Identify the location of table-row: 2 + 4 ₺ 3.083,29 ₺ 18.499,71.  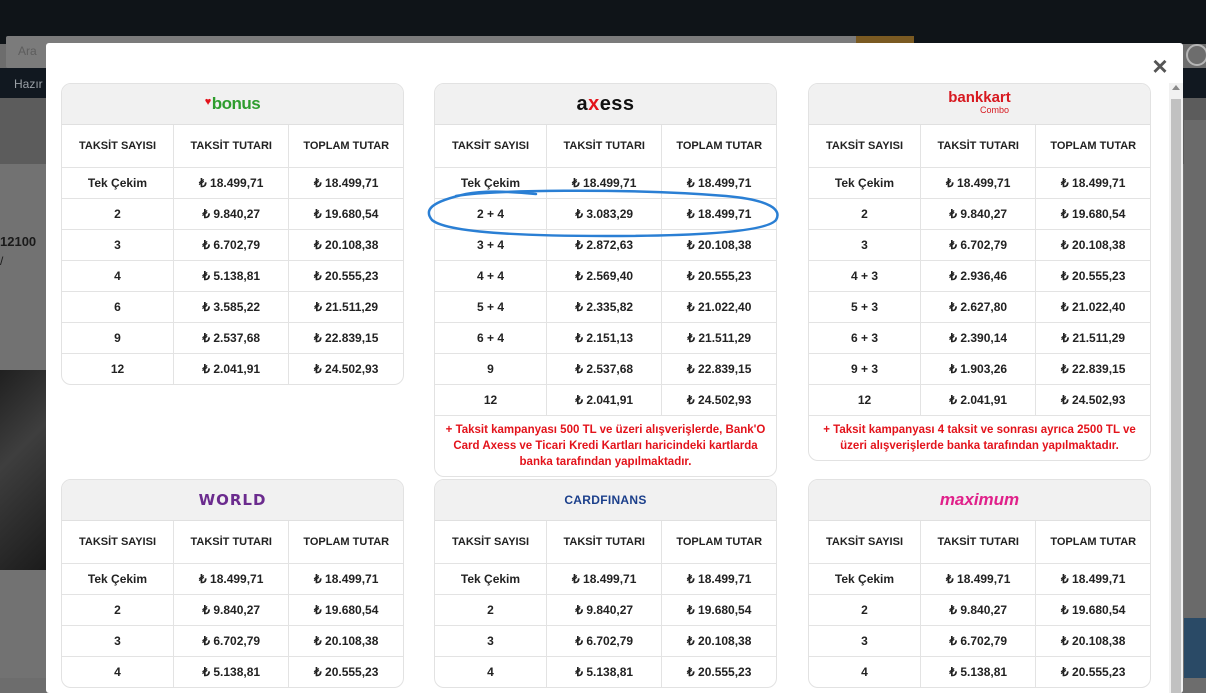
(605, 214).